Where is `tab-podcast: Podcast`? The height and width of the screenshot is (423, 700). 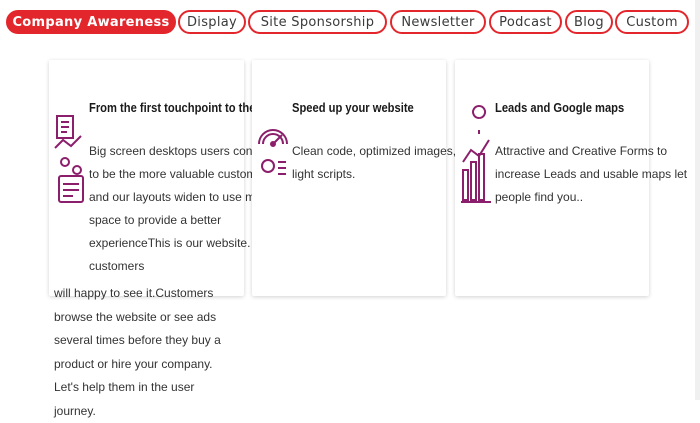
tab-podcast: Podcast is located at coordinates (525, 22).